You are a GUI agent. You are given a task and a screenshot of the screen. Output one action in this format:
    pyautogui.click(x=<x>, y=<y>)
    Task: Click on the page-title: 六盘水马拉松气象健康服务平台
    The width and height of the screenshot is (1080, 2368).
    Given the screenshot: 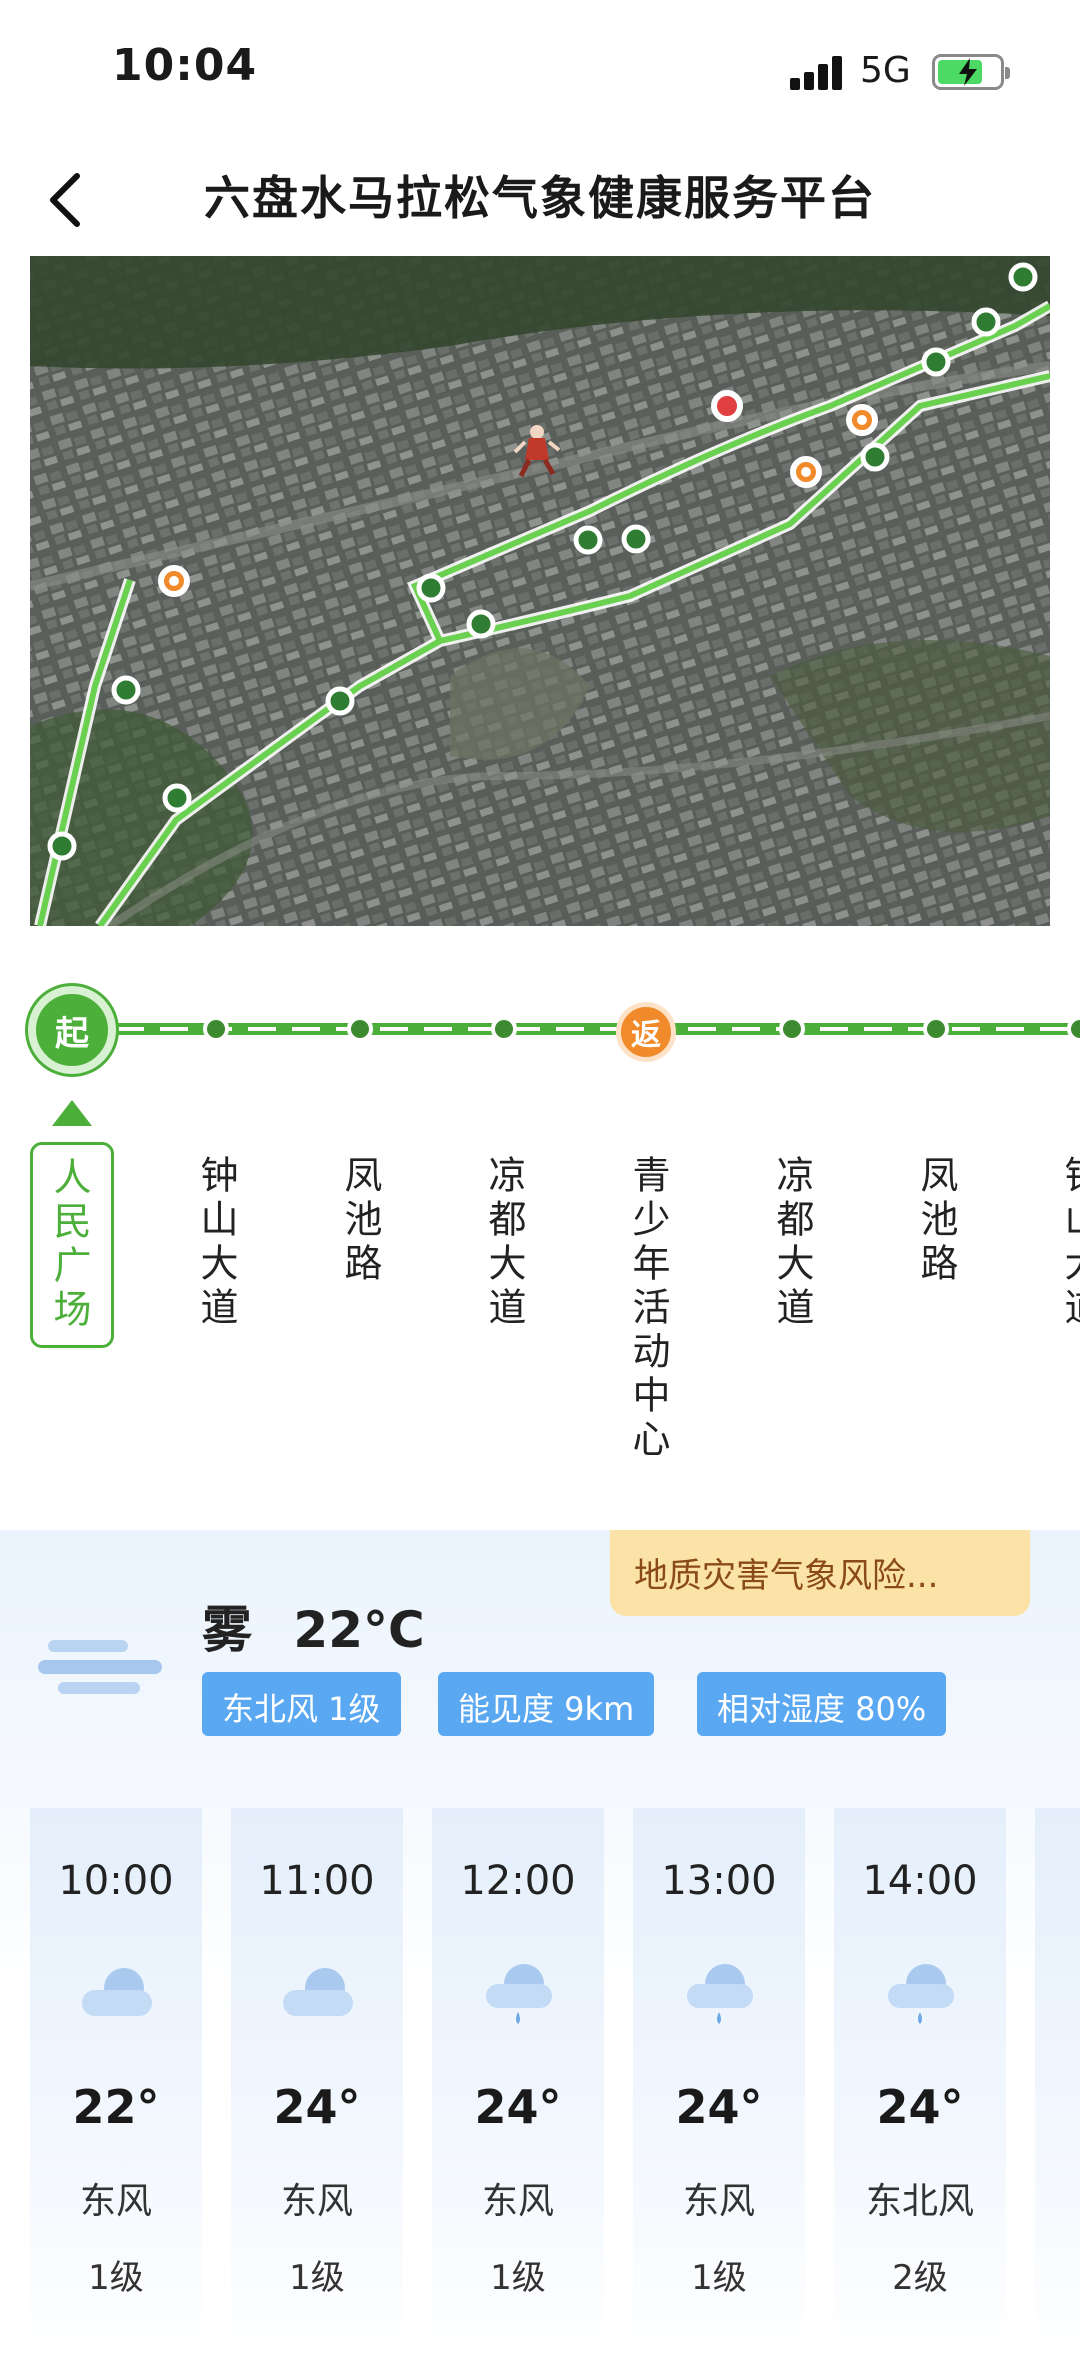 What is the action you would take?
    pyautogui.click(x=540, y=198)
    